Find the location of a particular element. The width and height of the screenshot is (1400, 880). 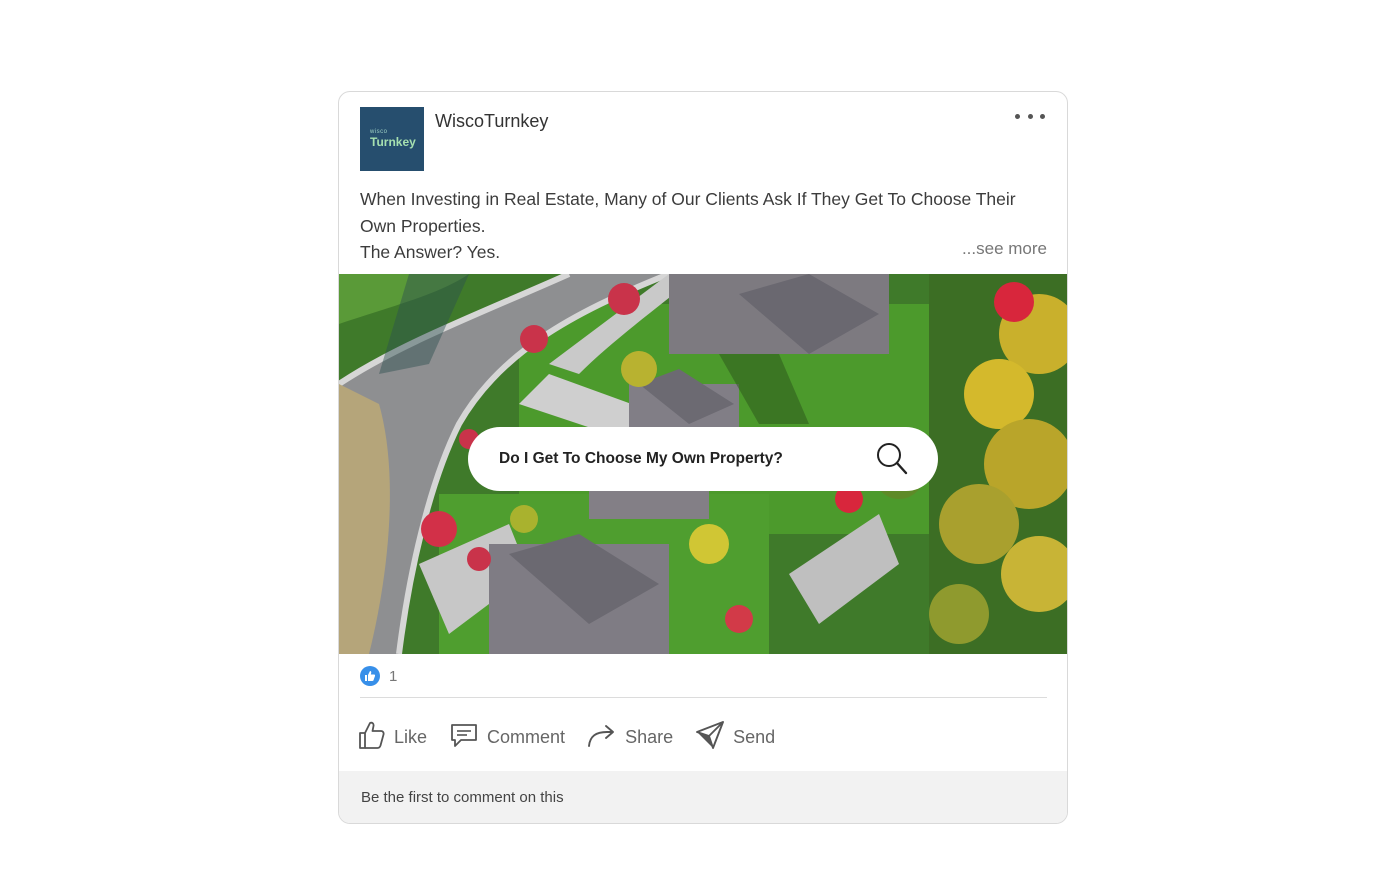

send-button: Send is located at coordinates (735, 737).